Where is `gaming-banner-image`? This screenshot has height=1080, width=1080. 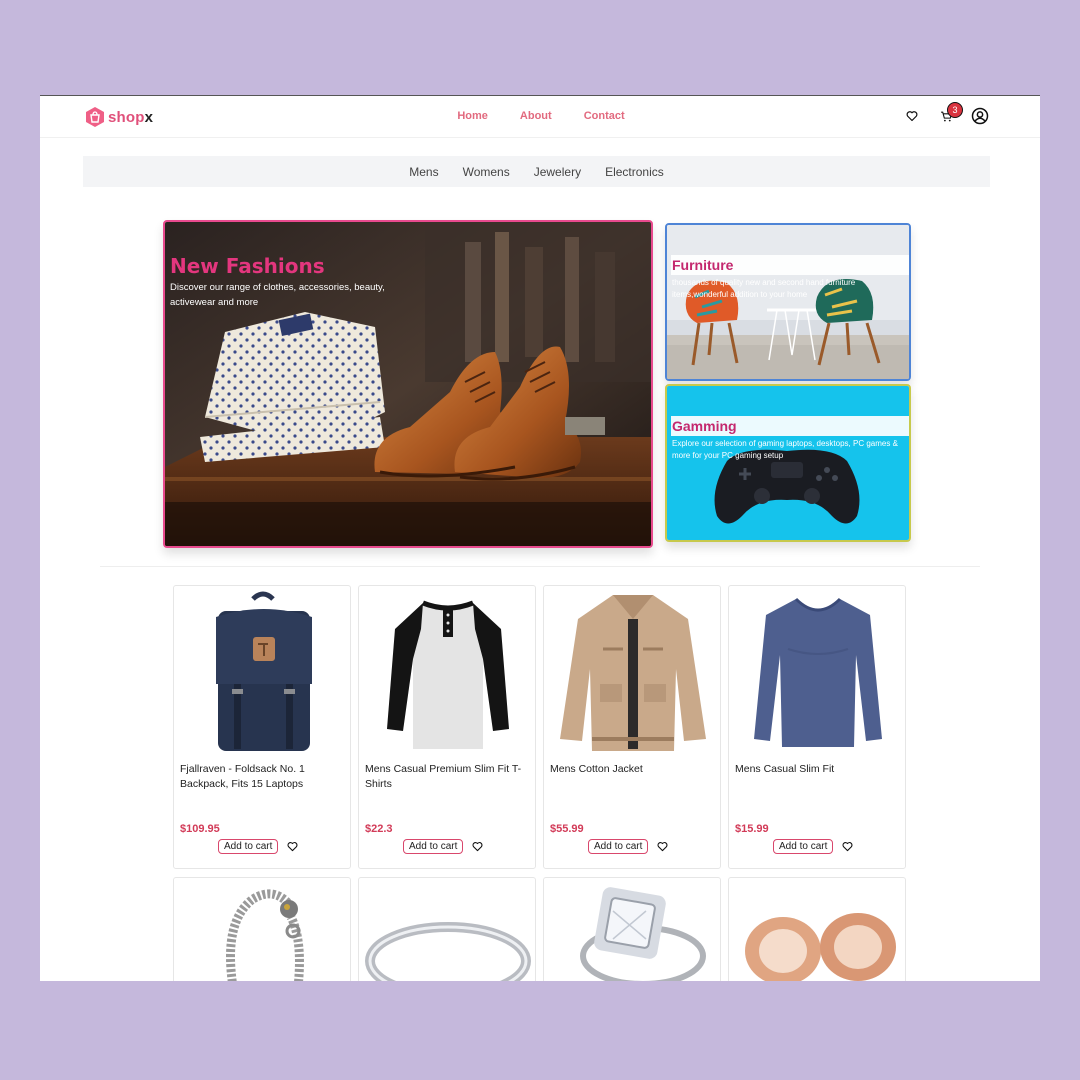
gaming-banner-image is located at coordinates (788, 463).